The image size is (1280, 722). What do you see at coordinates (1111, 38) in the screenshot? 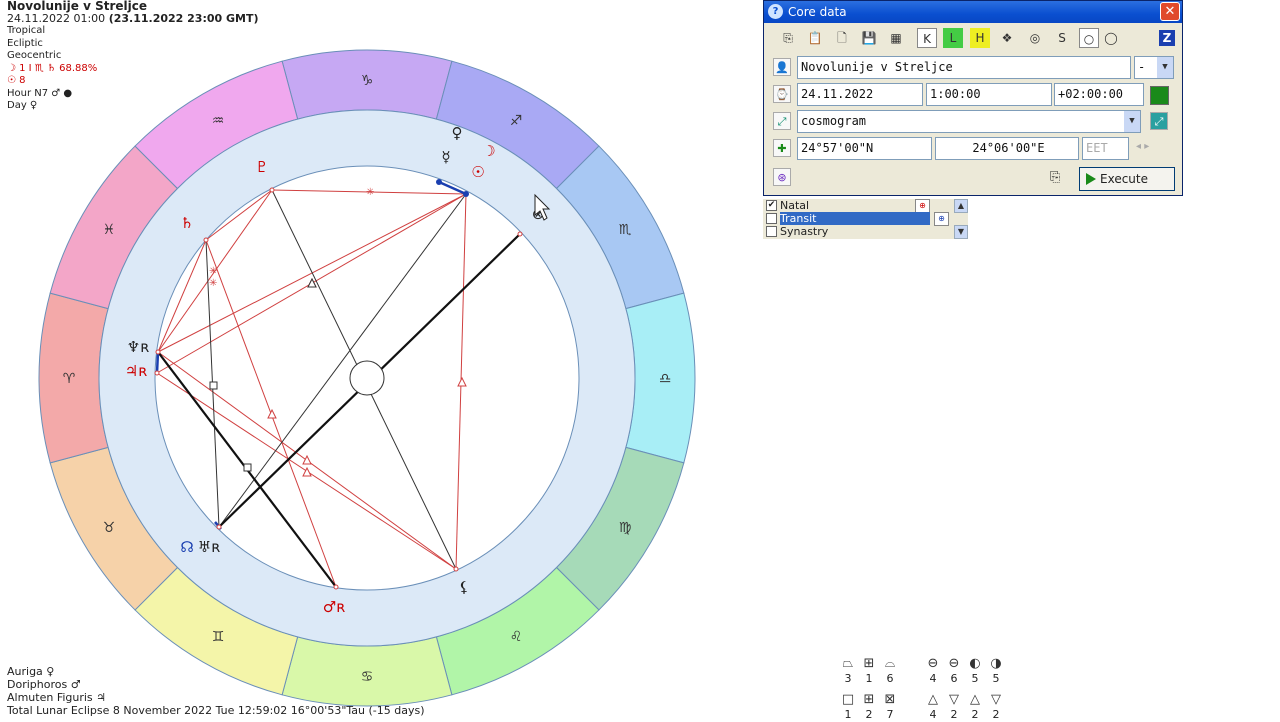
I see `circle-icon: ◯` at bounding box center [1111, 38].